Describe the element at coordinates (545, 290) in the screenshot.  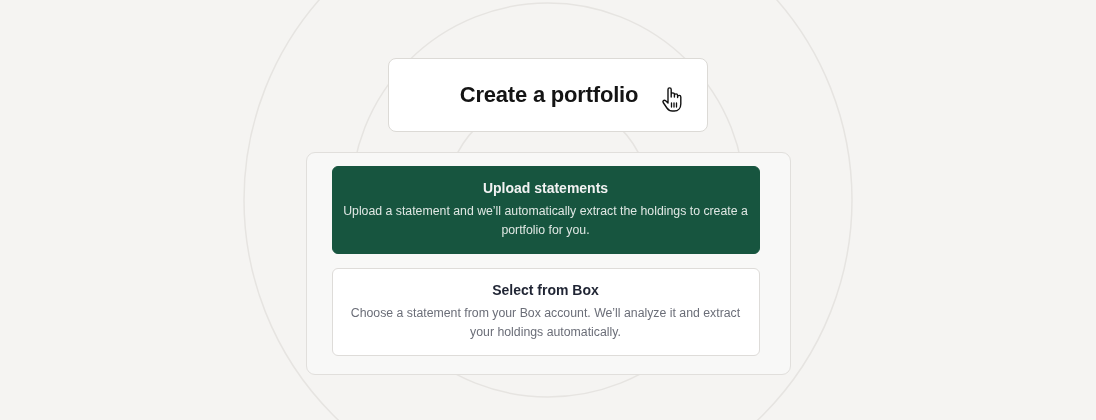
I see `option-title: Select from Box` at that location.